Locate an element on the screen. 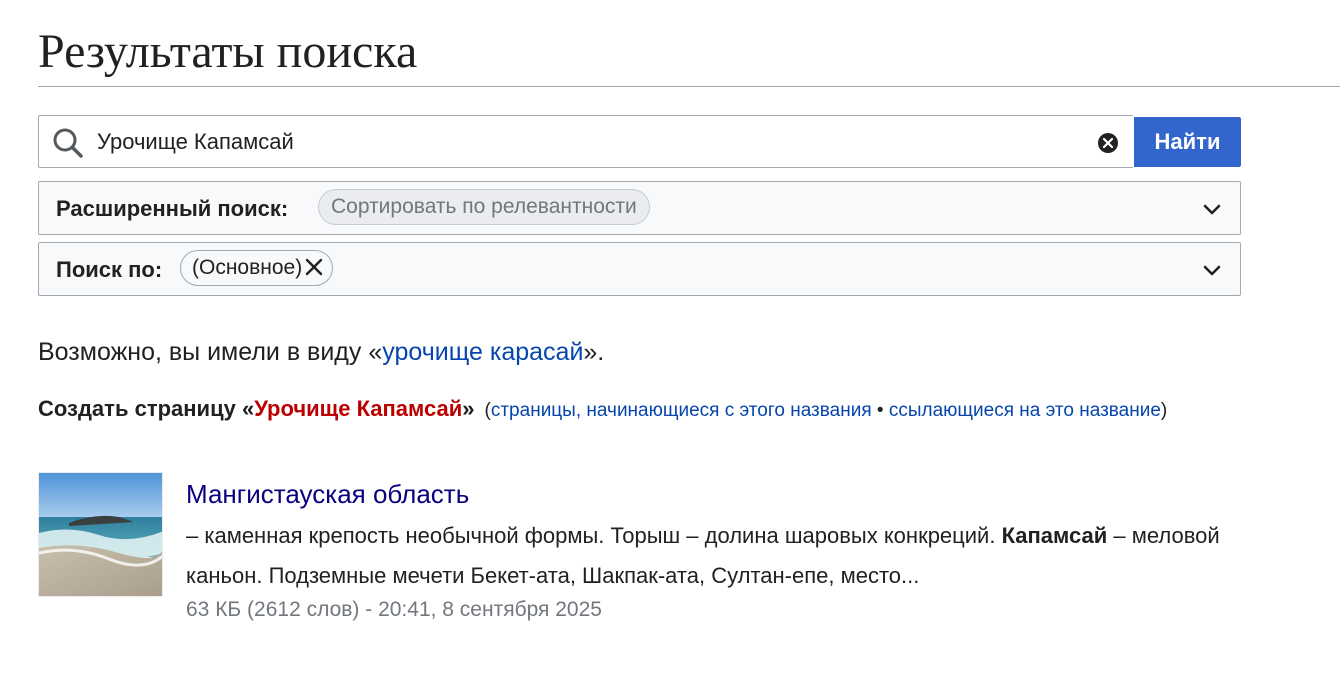  namespace-search-toggle: Поиск по: (Основное) is located at coordinates (639, 269).